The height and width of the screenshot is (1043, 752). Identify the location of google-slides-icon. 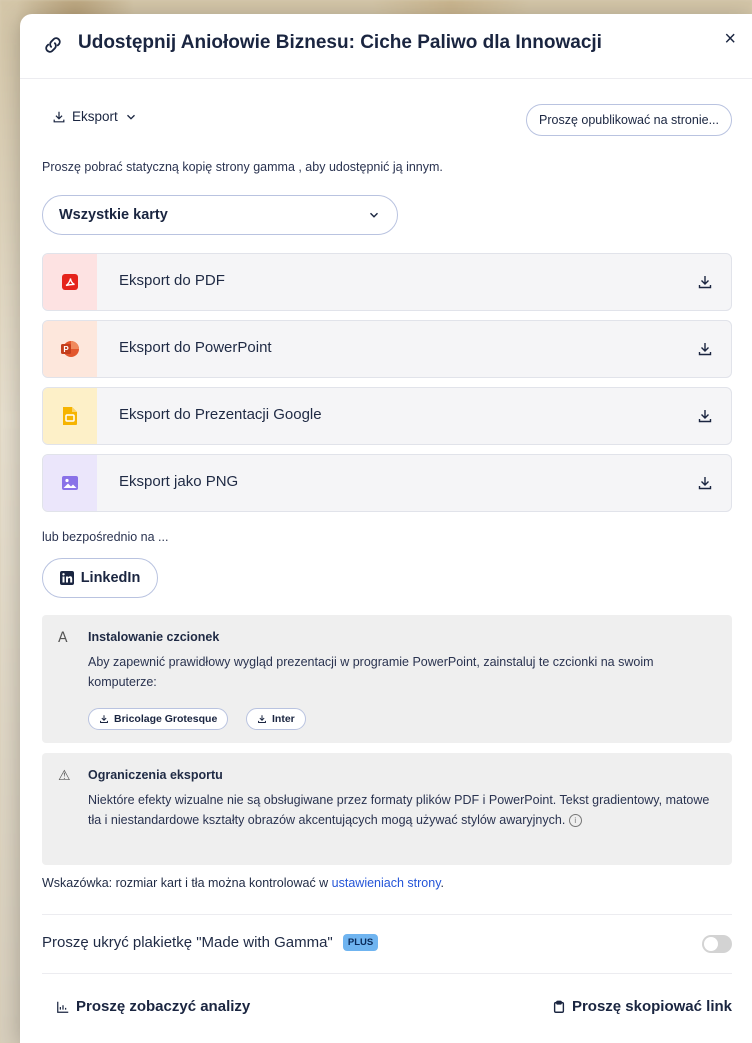
(70, 416).